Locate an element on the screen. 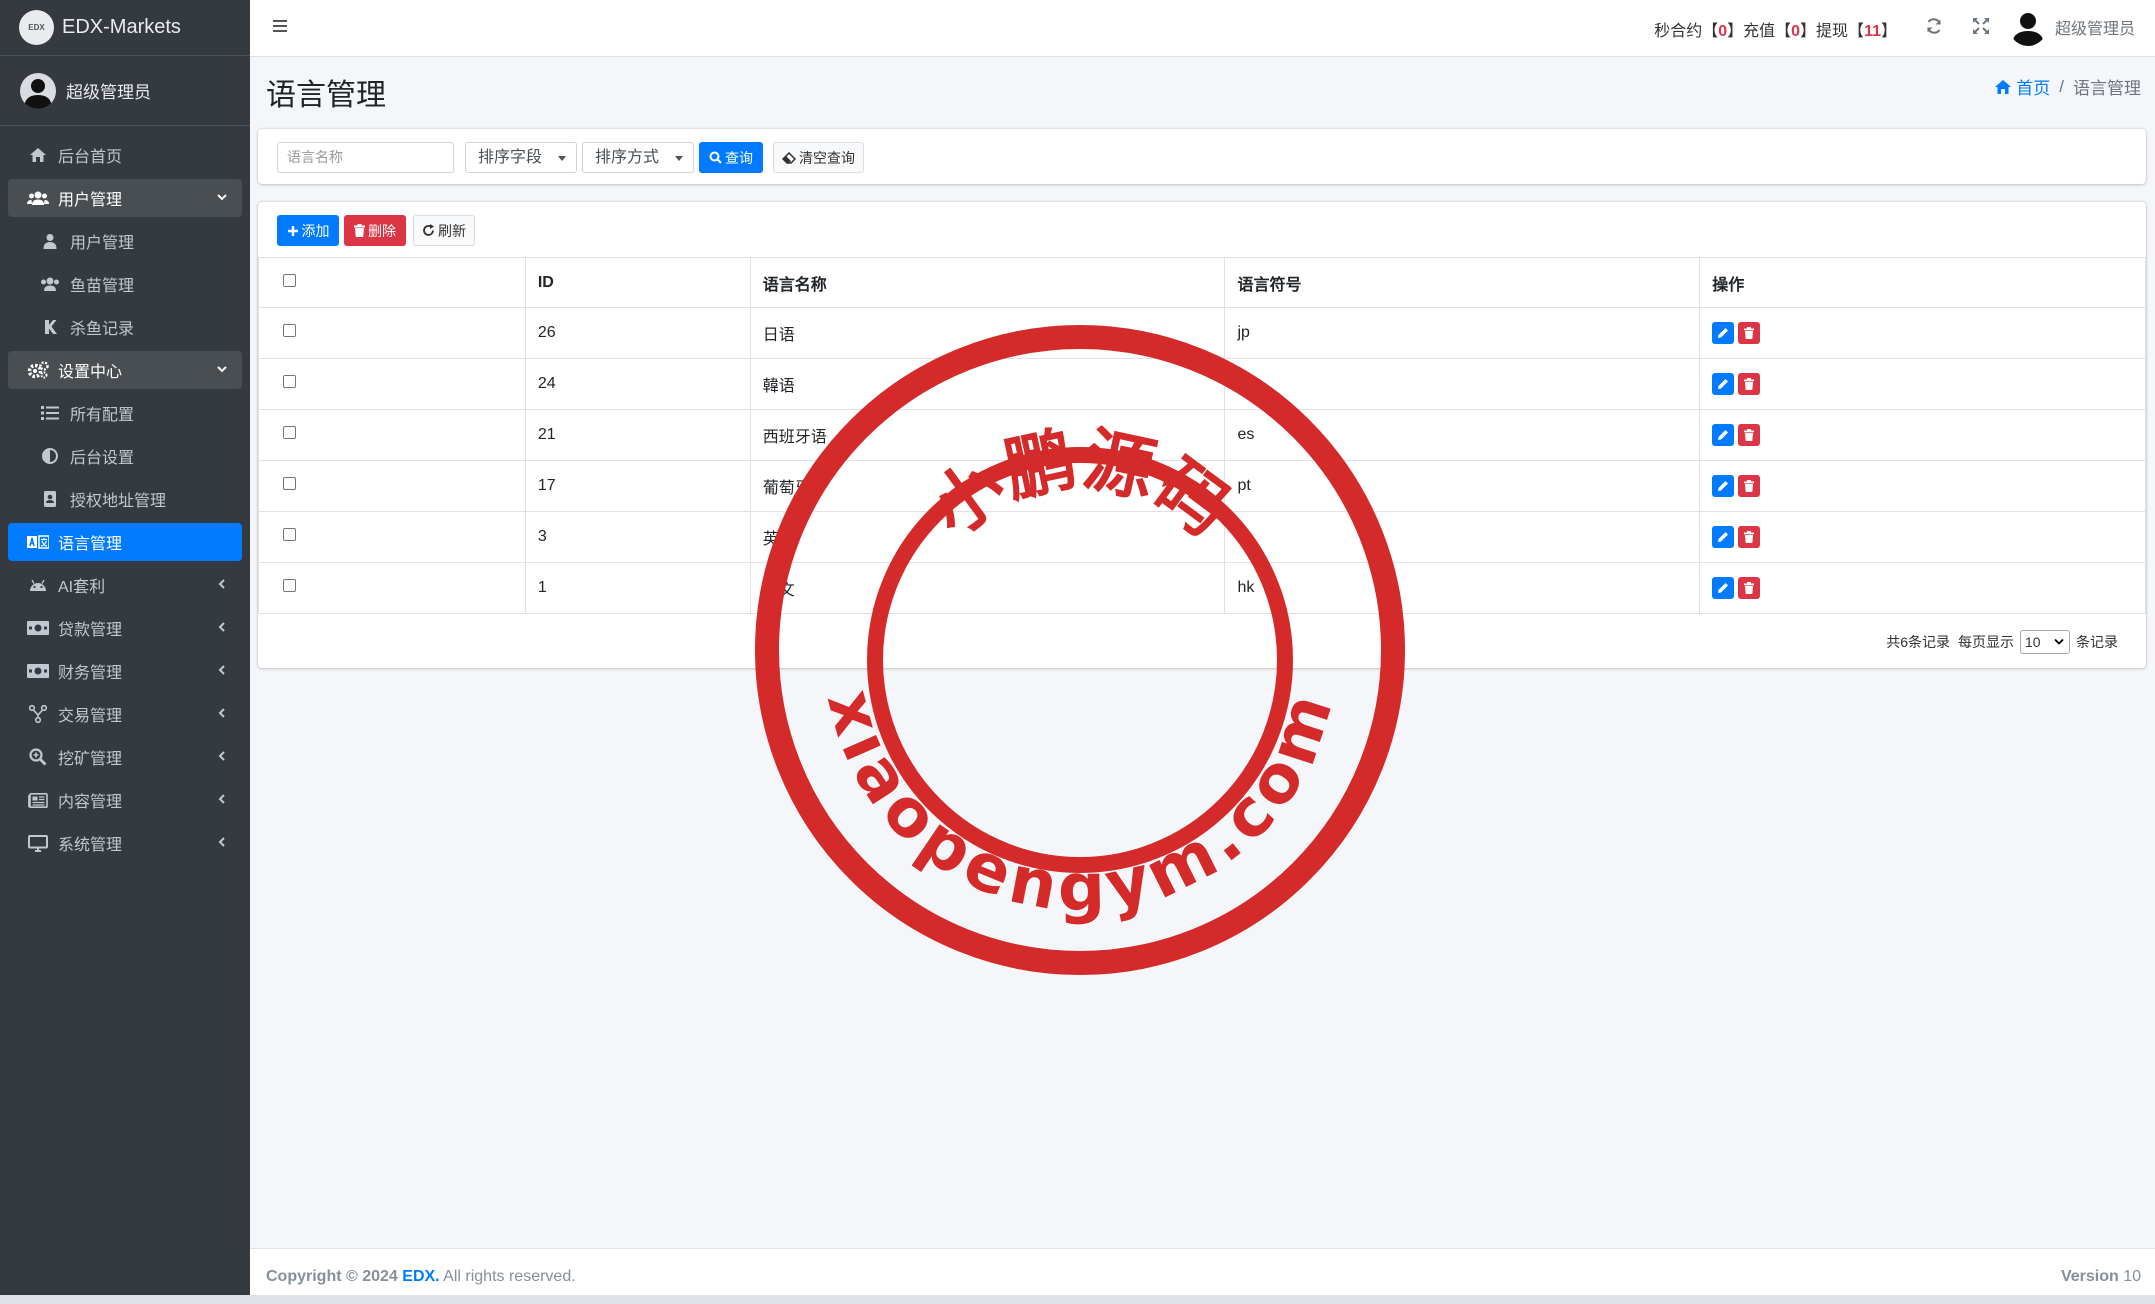  table-row: 3 英文 is located at coordinates (1202, 537).